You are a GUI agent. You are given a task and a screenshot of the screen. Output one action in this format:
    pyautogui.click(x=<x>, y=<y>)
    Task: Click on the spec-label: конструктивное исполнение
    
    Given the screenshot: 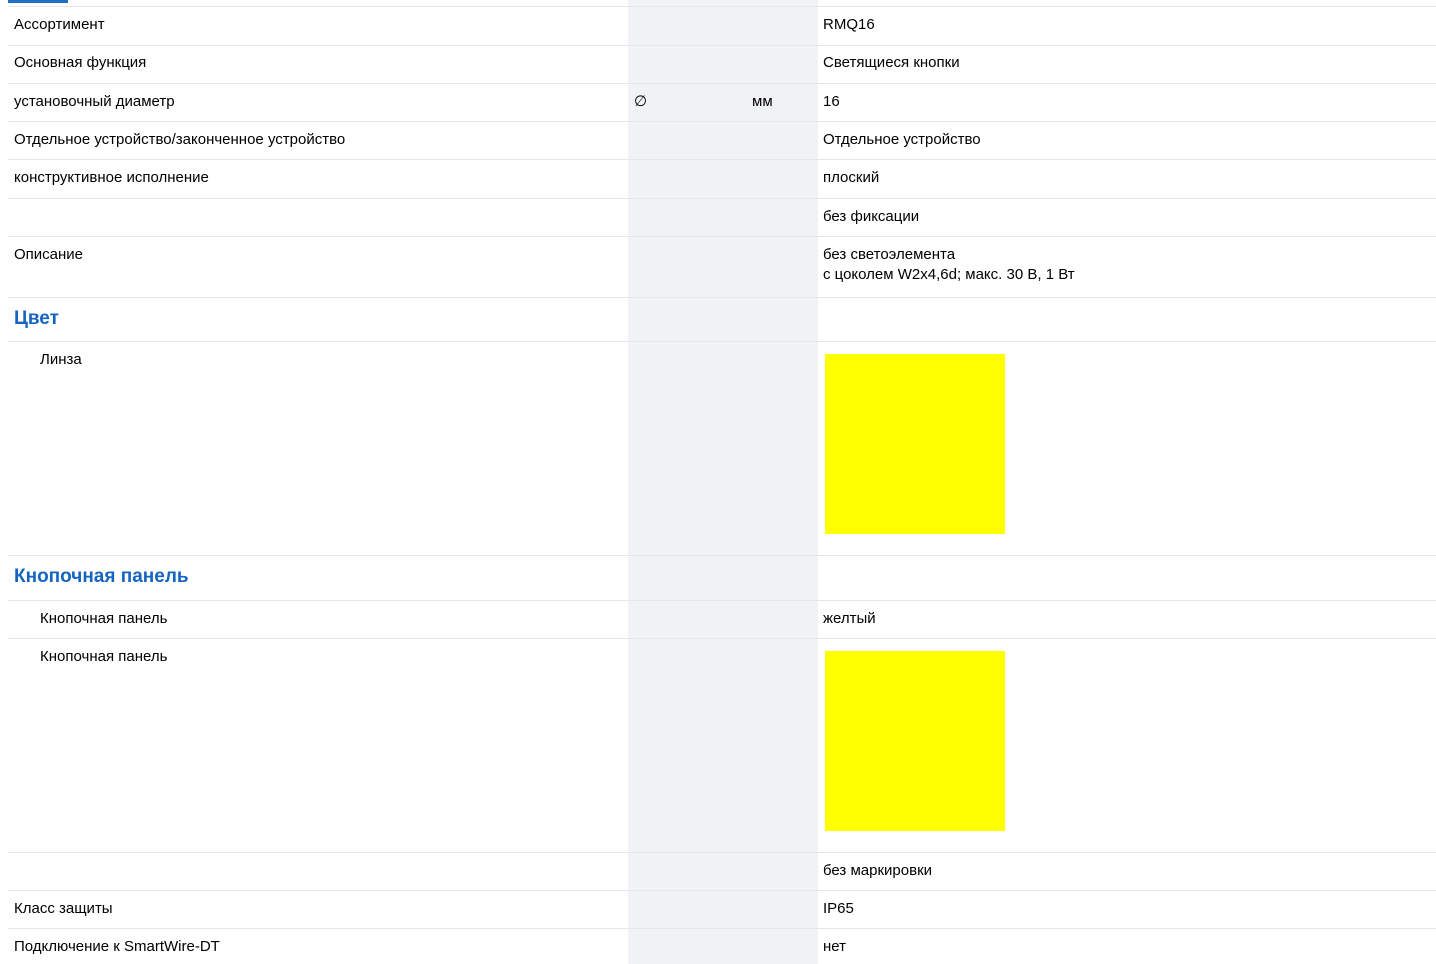 What is the action you would take?
    pyautogui.click(x=111, y=177)
    